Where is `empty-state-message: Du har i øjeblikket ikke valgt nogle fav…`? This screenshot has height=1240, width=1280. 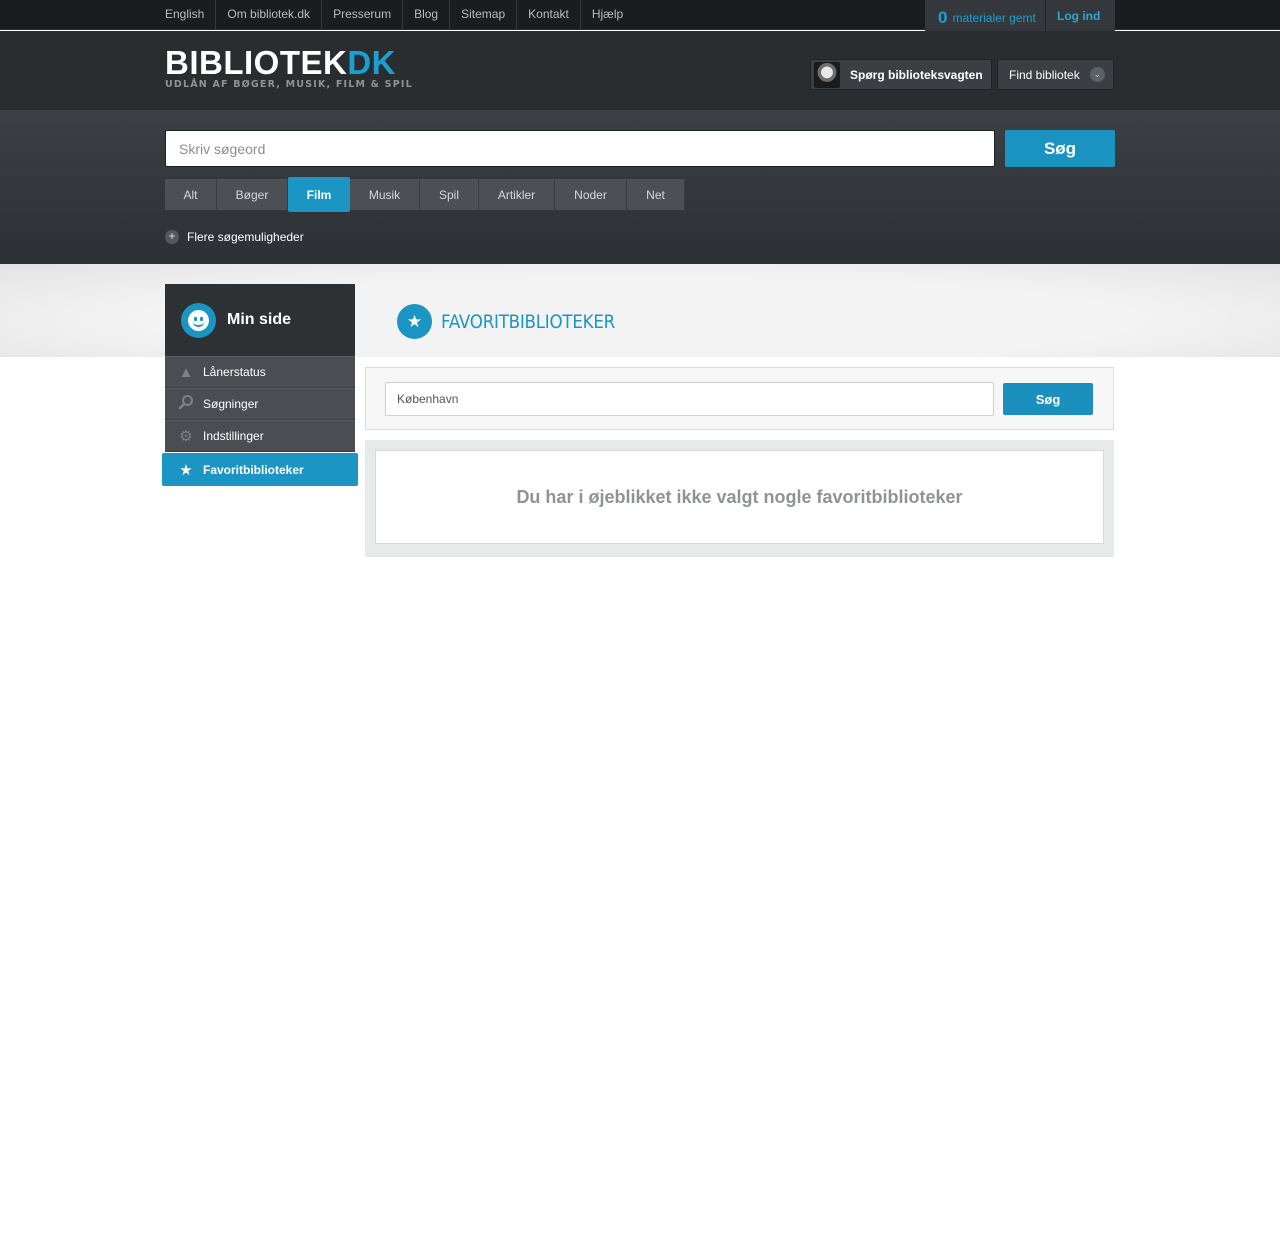 empty-state-message: Du har i øjeblikket ikke valgt nogle fav… is located at coordinates (739, 496).